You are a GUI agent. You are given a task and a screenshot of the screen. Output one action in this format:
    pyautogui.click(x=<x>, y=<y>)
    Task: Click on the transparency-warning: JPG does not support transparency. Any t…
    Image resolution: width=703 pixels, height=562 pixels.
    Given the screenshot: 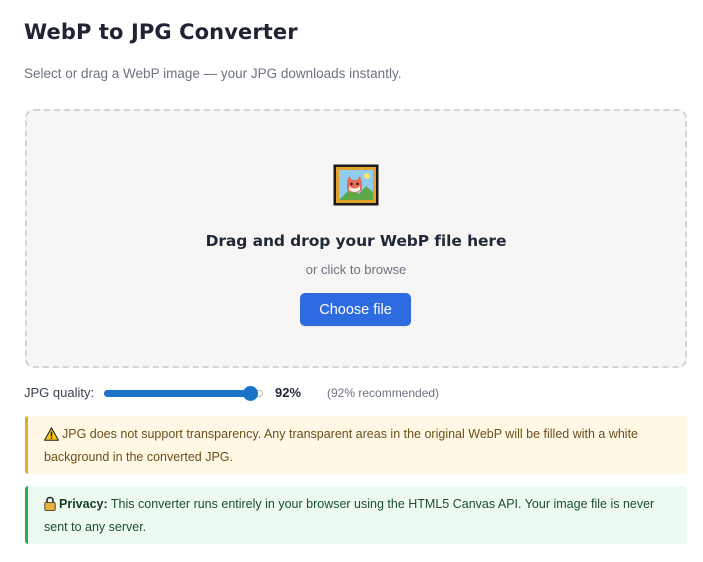 What is the action you would take?
    pyautogui.click(x=356, y=445)
    